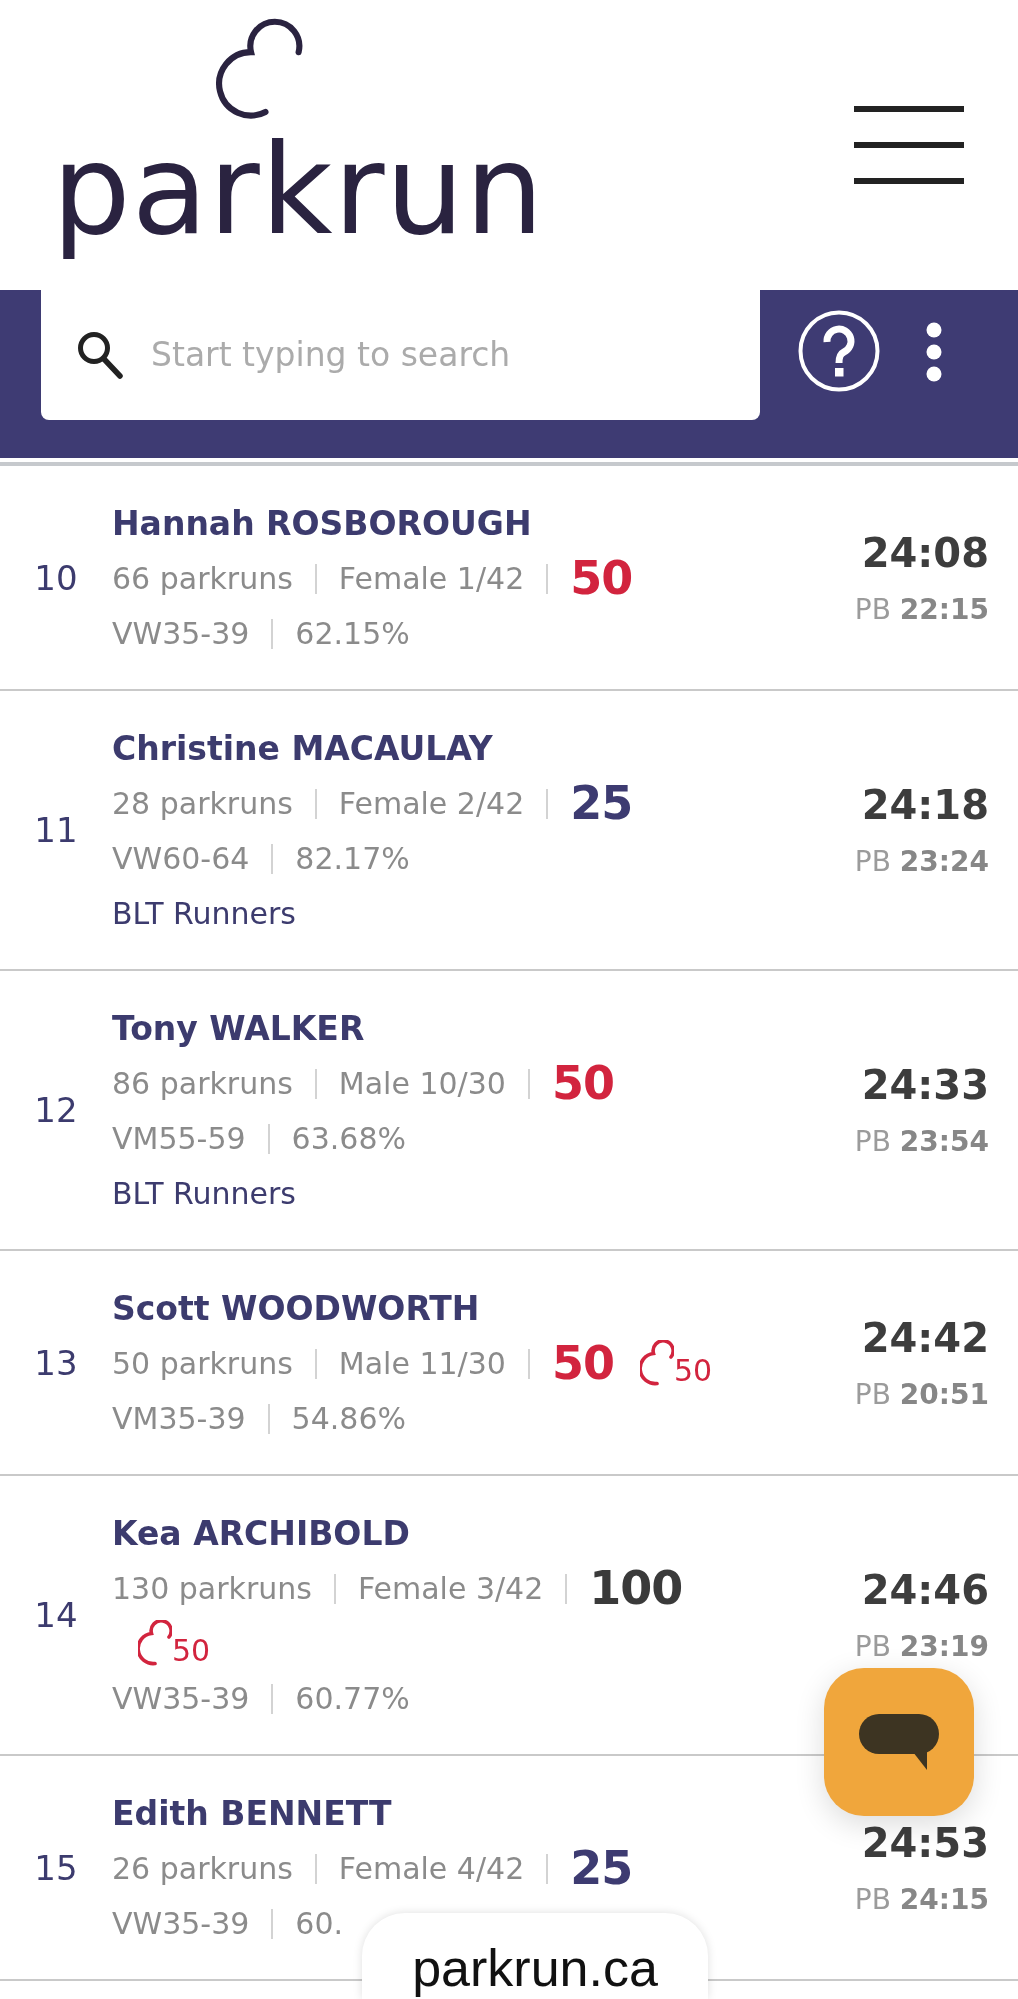 Image resolution: width=1018 pixels, height=1999 pixels. What do you see at coordinates (921, 1142) in the screenshot?
I see `personal-best: PB 23:54` at bounding box center [921, 1142].